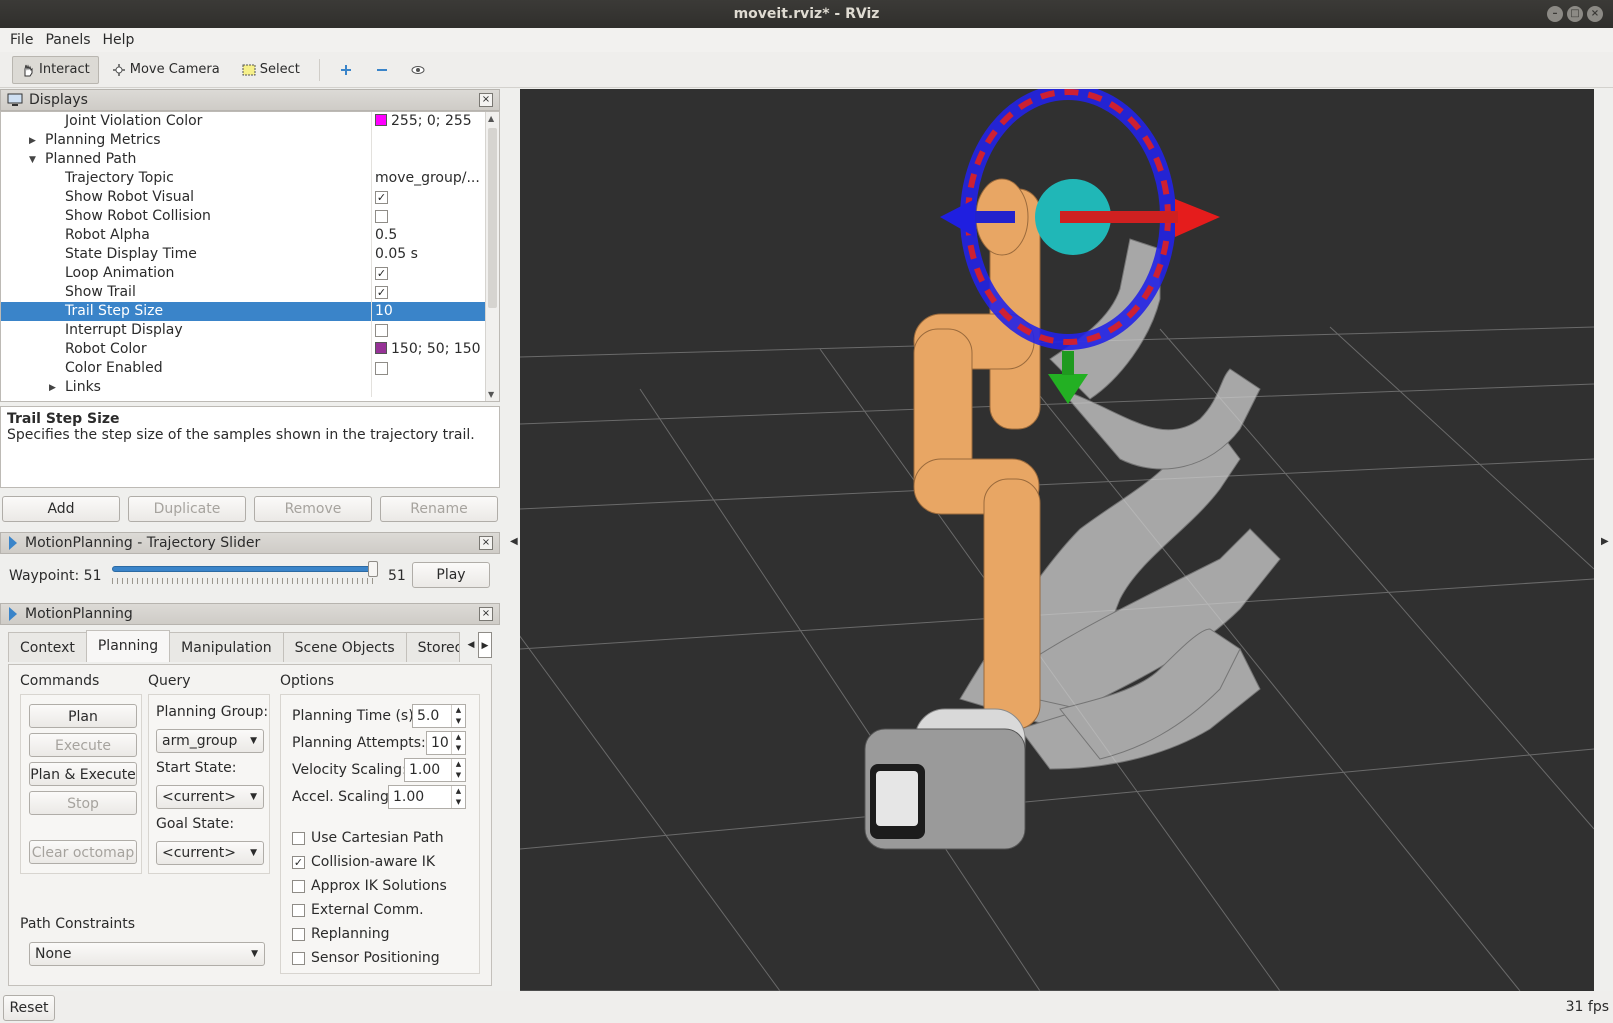  What do you see at coordinates (250, 387) in the screenshot?
I see `displays-row: ▶ Links` at bounding box center [250, 387].